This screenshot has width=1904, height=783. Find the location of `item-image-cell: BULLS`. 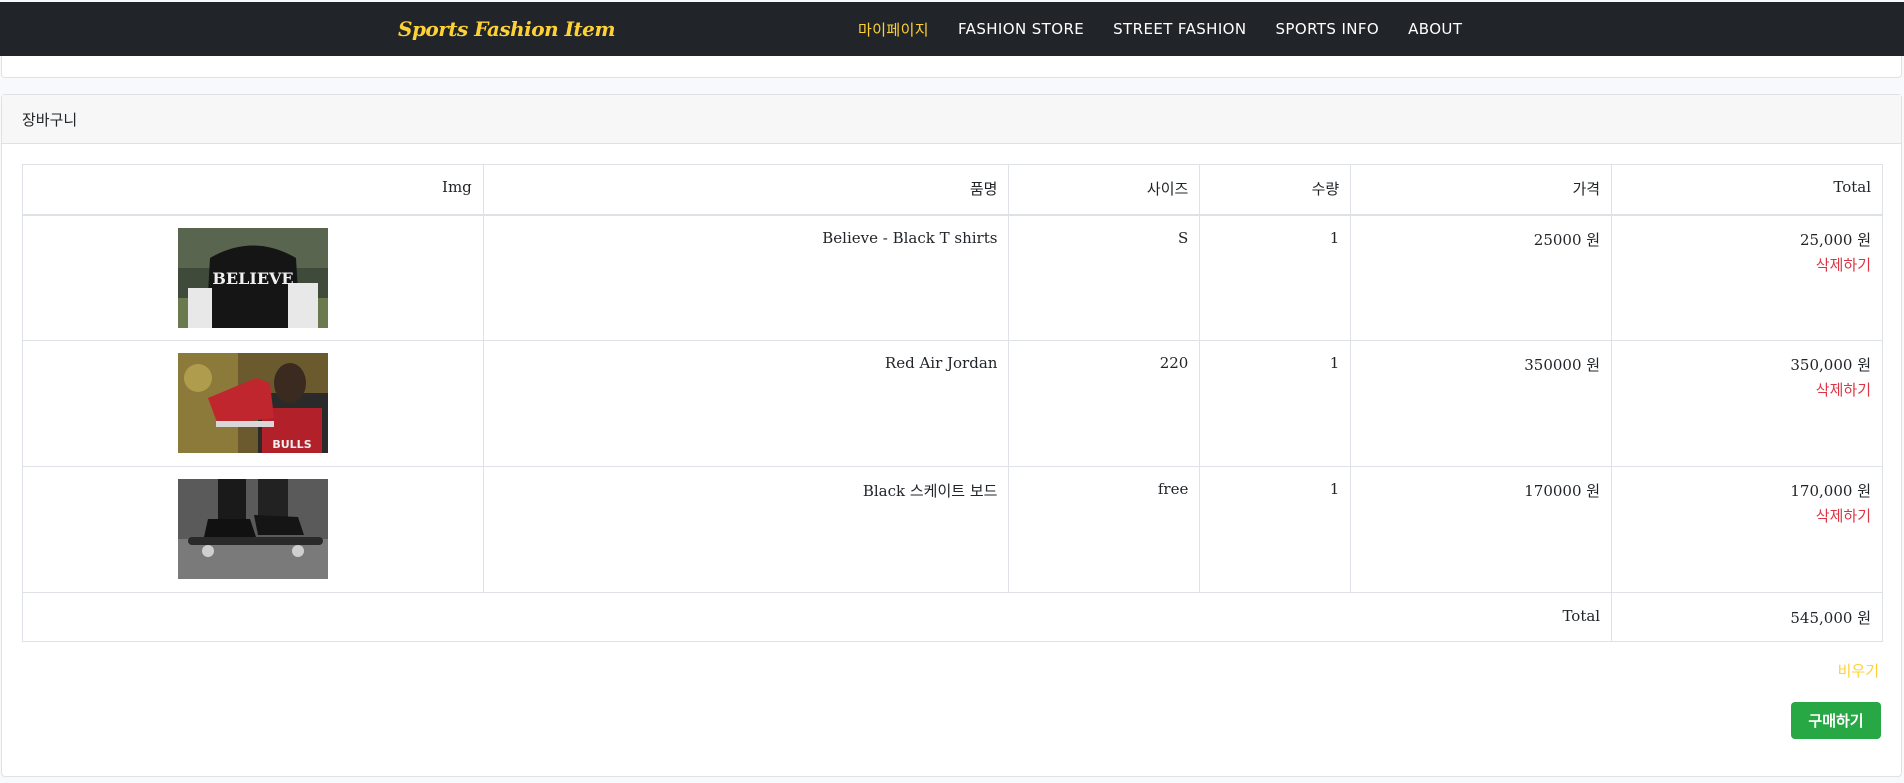

item-image-cell: BULLS is located at coordinates (253, 403).